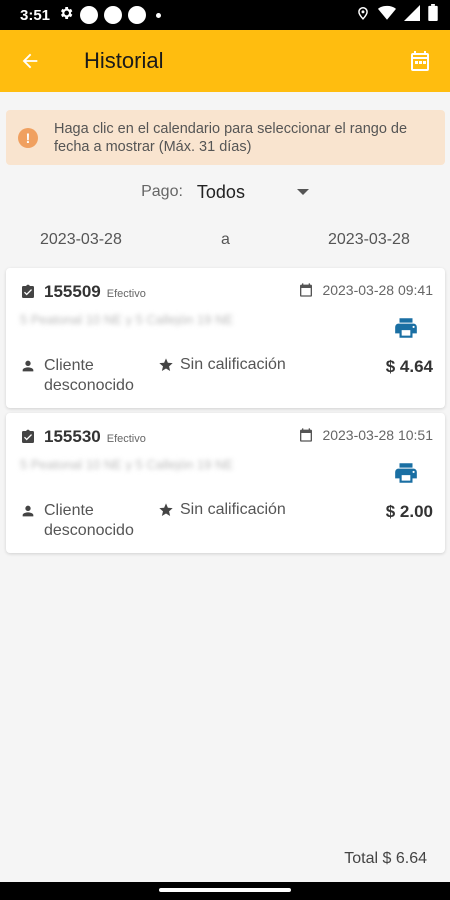  I want to click on order-datetime: 2023-03-28 10:51, so click(365, 435).